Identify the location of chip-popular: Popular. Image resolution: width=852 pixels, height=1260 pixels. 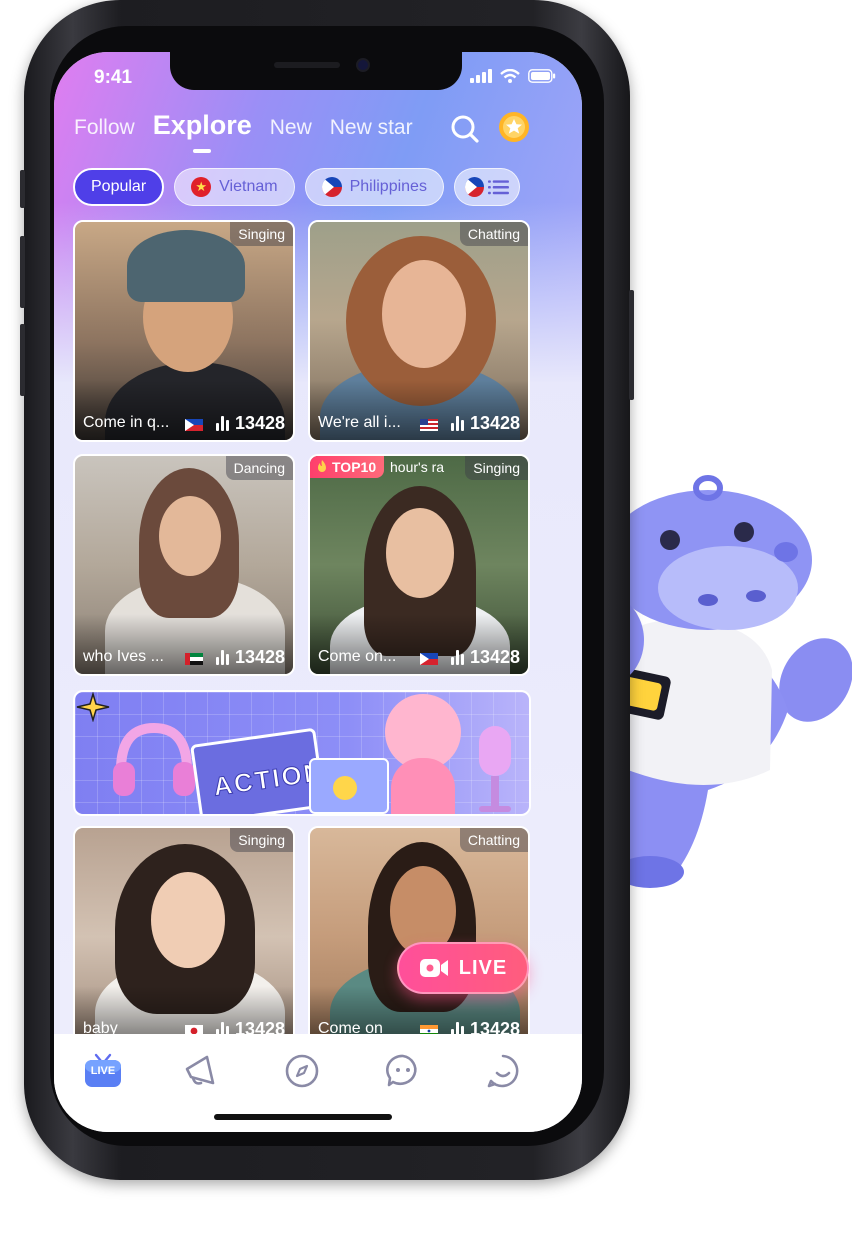
(119, 187).